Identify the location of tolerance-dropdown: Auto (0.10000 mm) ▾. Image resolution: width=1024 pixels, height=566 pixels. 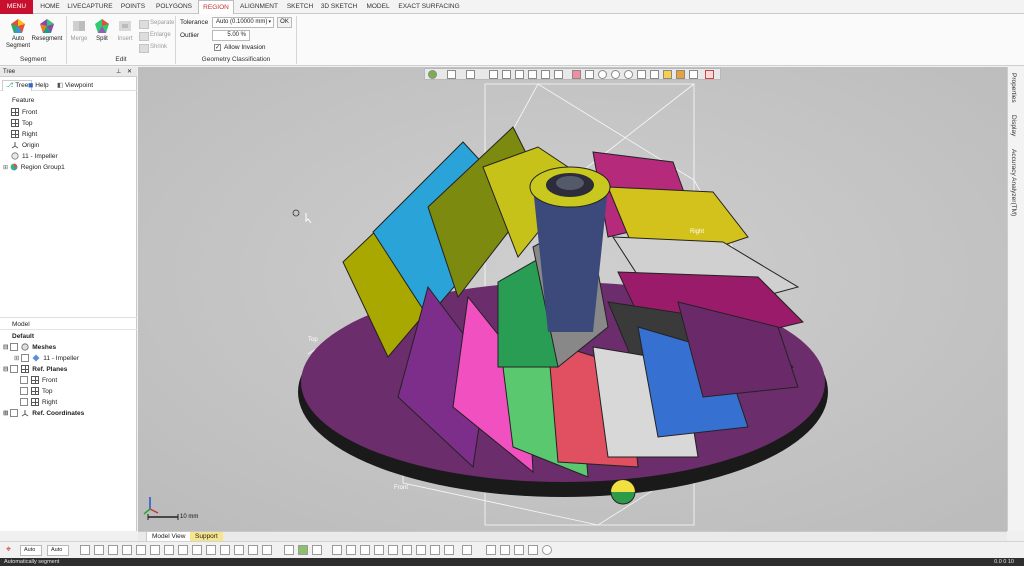
(243, 22).